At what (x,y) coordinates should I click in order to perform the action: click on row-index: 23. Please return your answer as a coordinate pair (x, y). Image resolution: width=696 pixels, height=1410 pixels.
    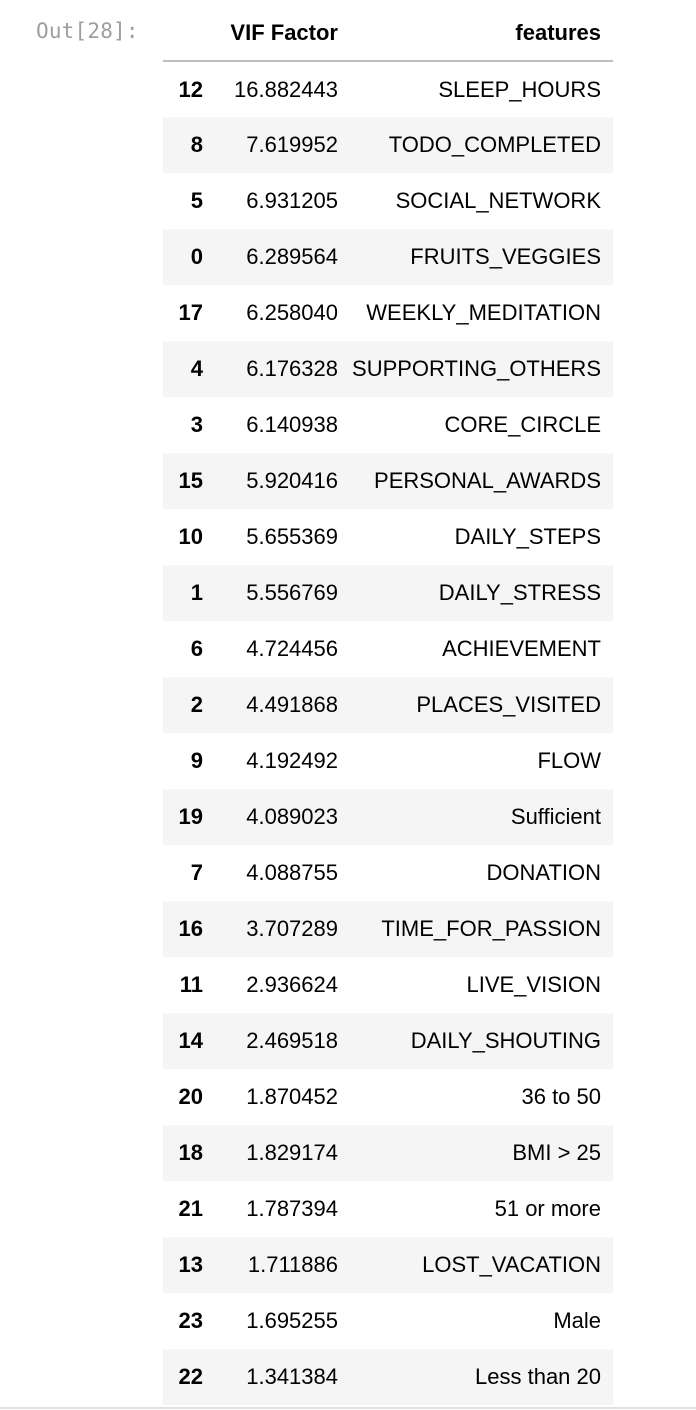
    Looking at the image, I should click on (190, 1320).